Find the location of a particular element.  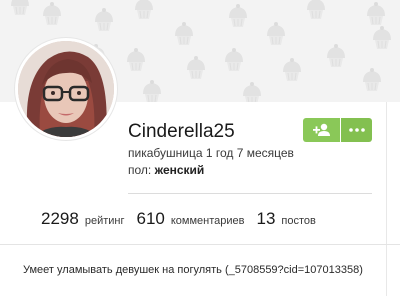

membership-duration: пикабушница 1 год 7 месяцев is located at coordinates (211, 153).